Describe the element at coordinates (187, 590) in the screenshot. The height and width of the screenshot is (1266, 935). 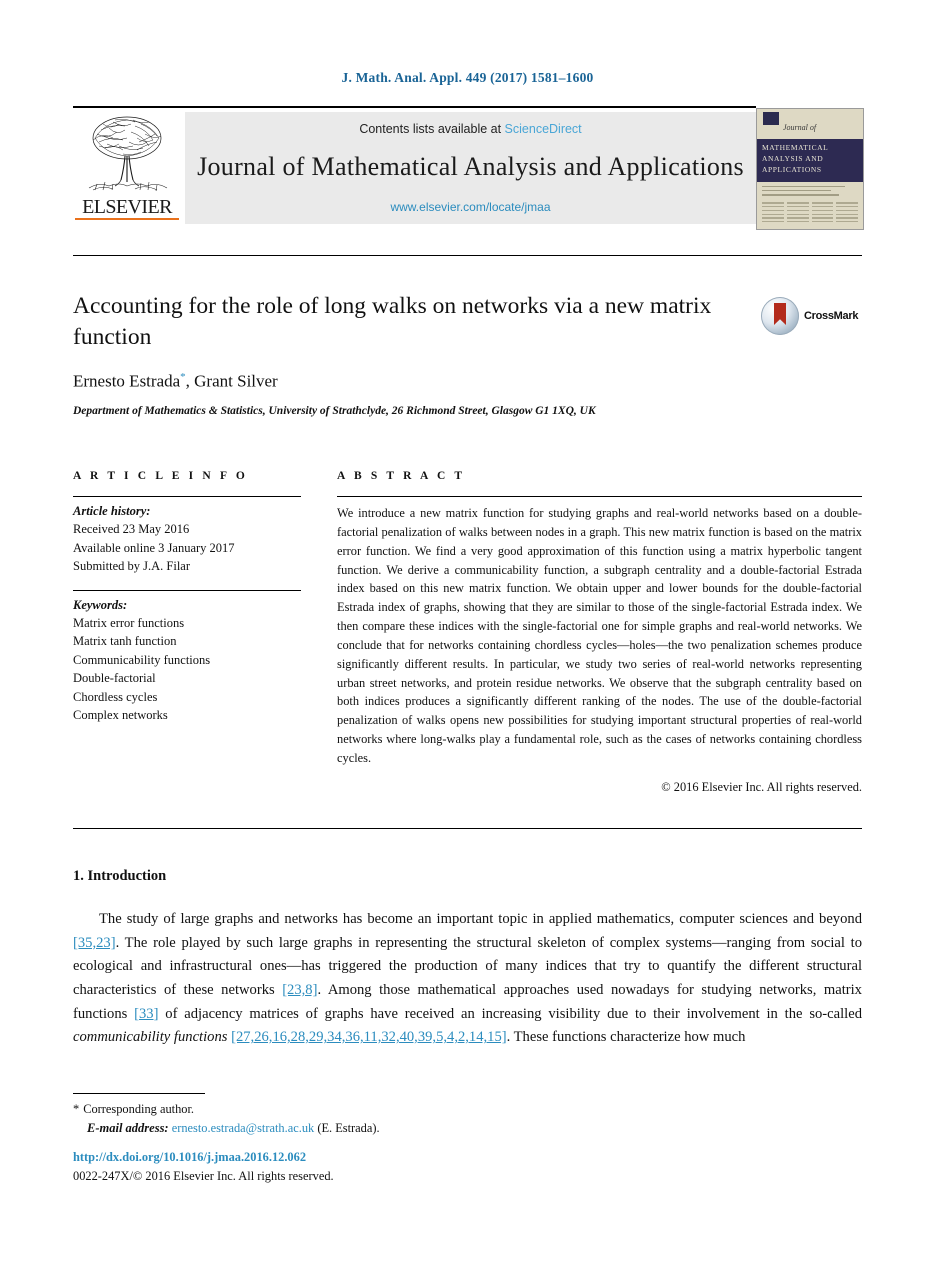
I see `keywords-rule` at that location.